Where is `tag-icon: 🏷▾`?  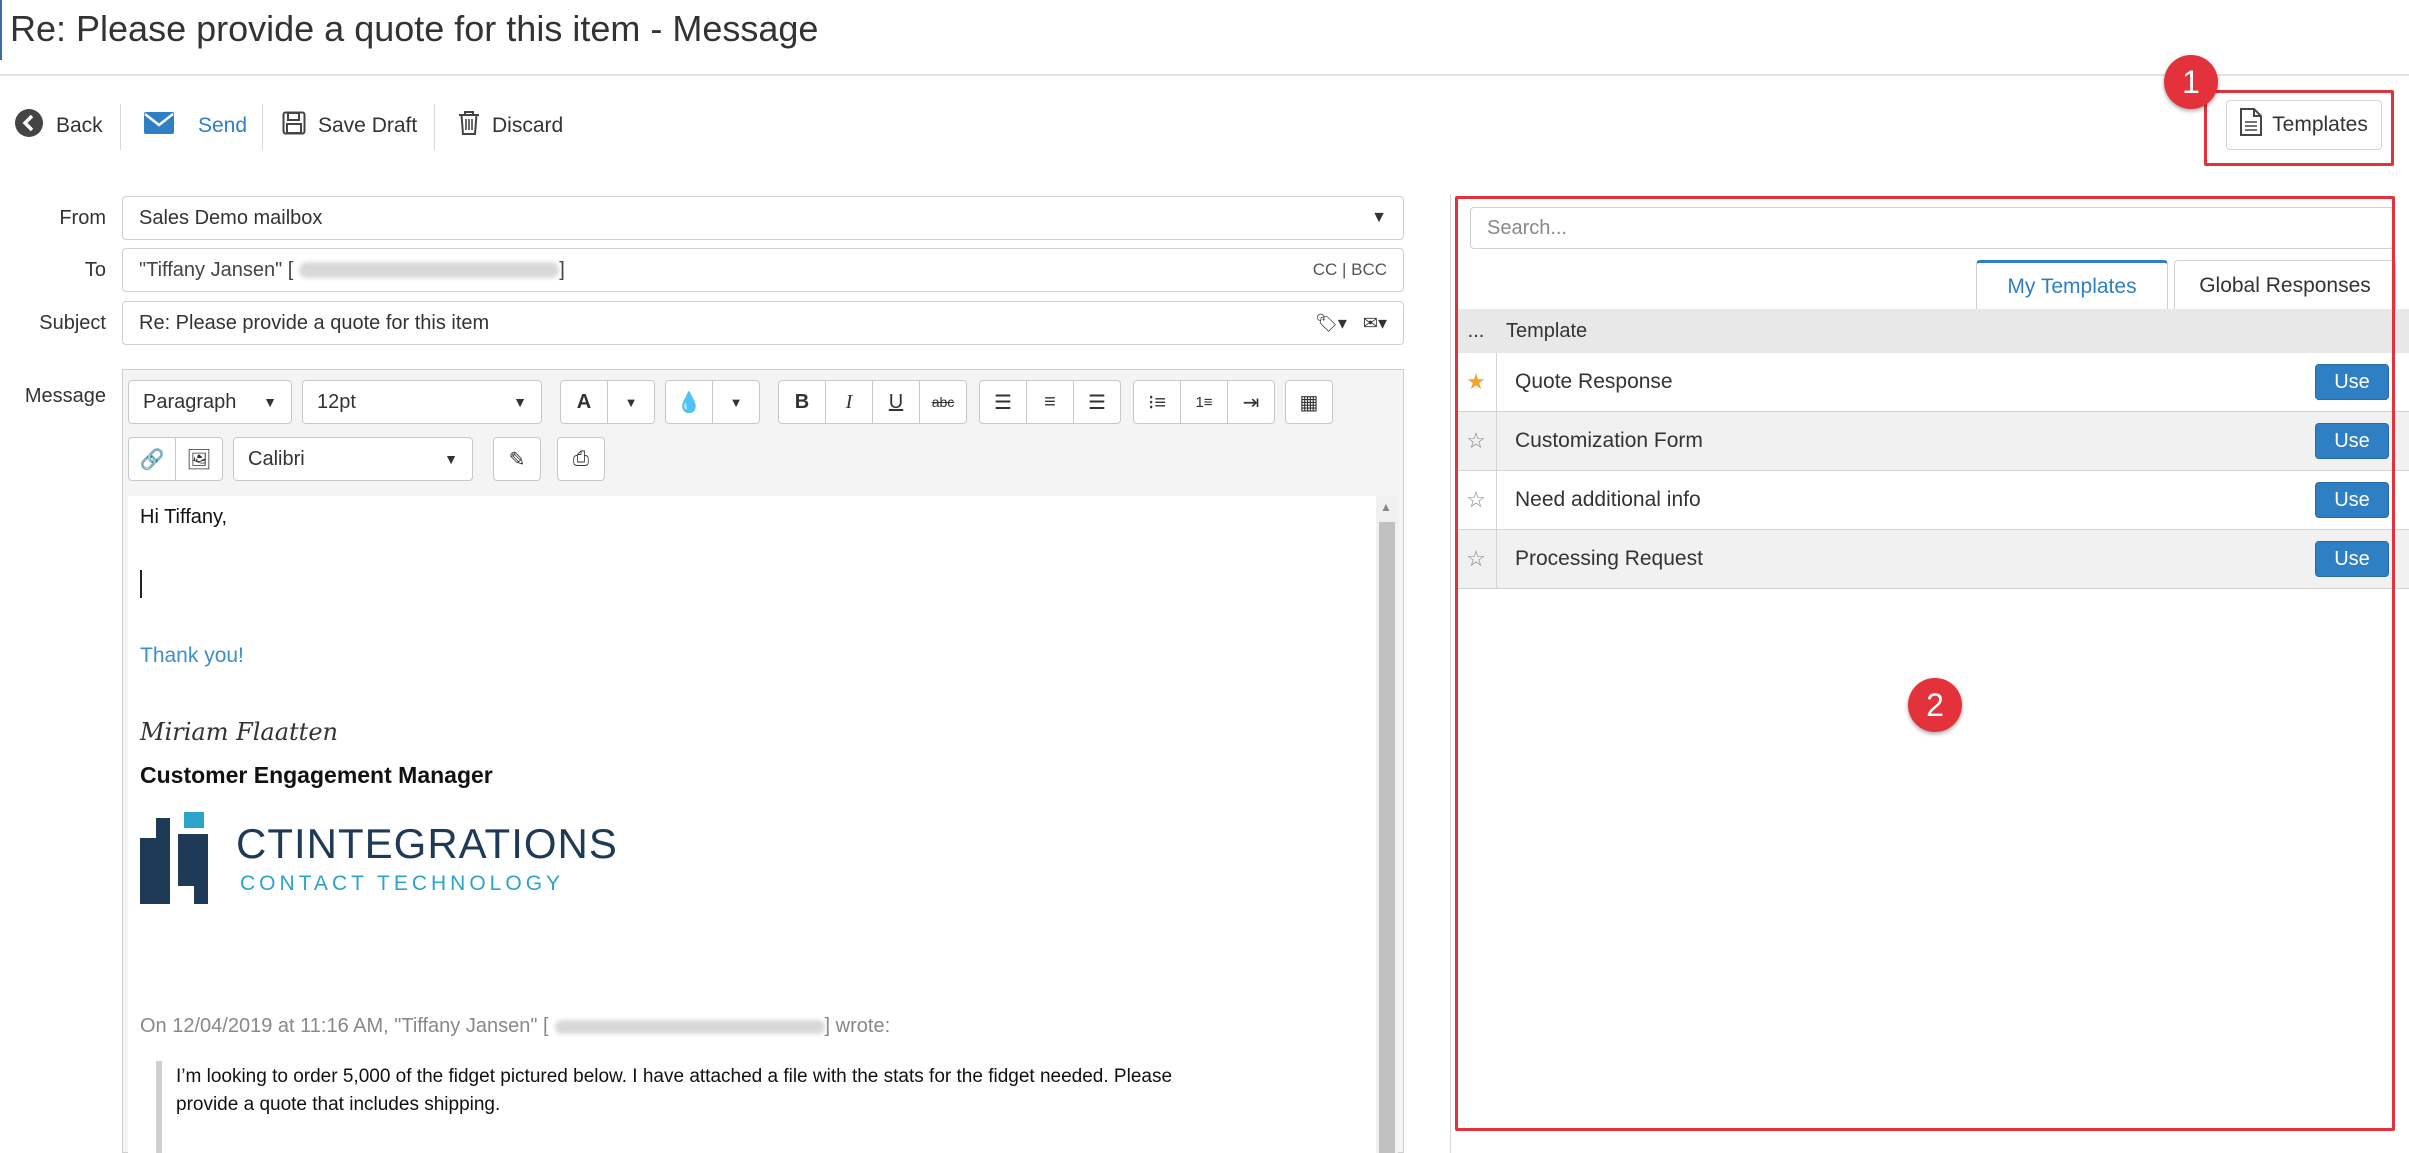 tag-icon: 🏷▾ is located at coordinates (1331, 323).